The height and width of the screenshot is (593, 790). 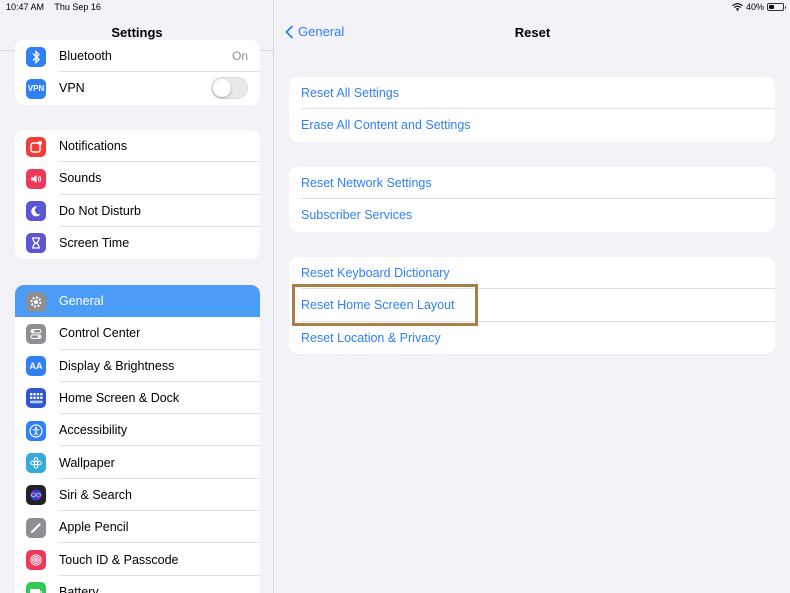 I want to click on sidebar-item-general: General, so click(x=137, y=301).